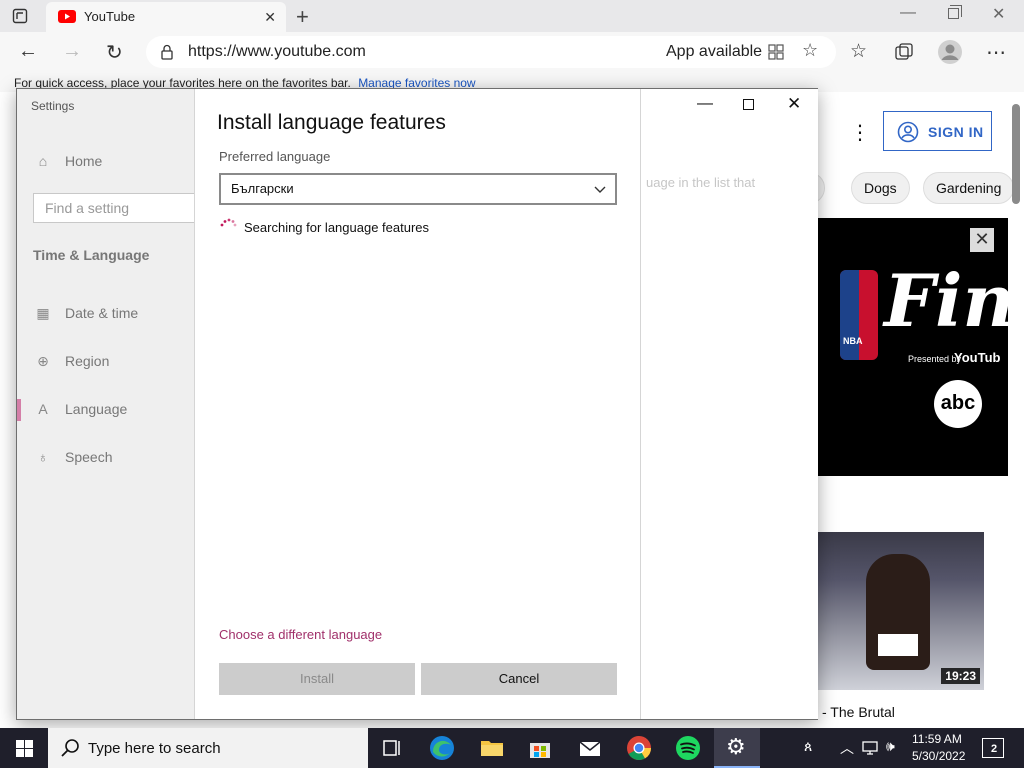  What do you see at coordinates (392, 748) in the screenshot?
I see `task-view-icon` at bounding box center [392, 748].